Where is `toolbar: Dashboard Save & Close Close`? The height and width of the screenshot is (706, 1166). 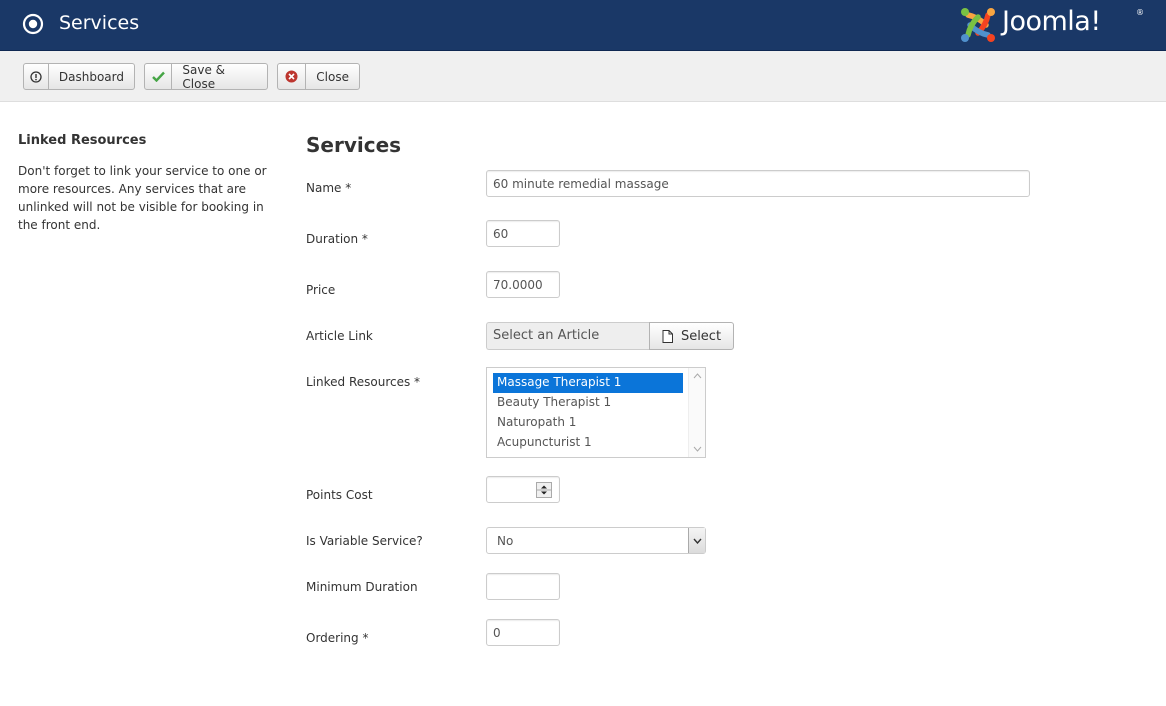 toolbar: Dashboard Save & Close Close is located at coordinates (583, 76).